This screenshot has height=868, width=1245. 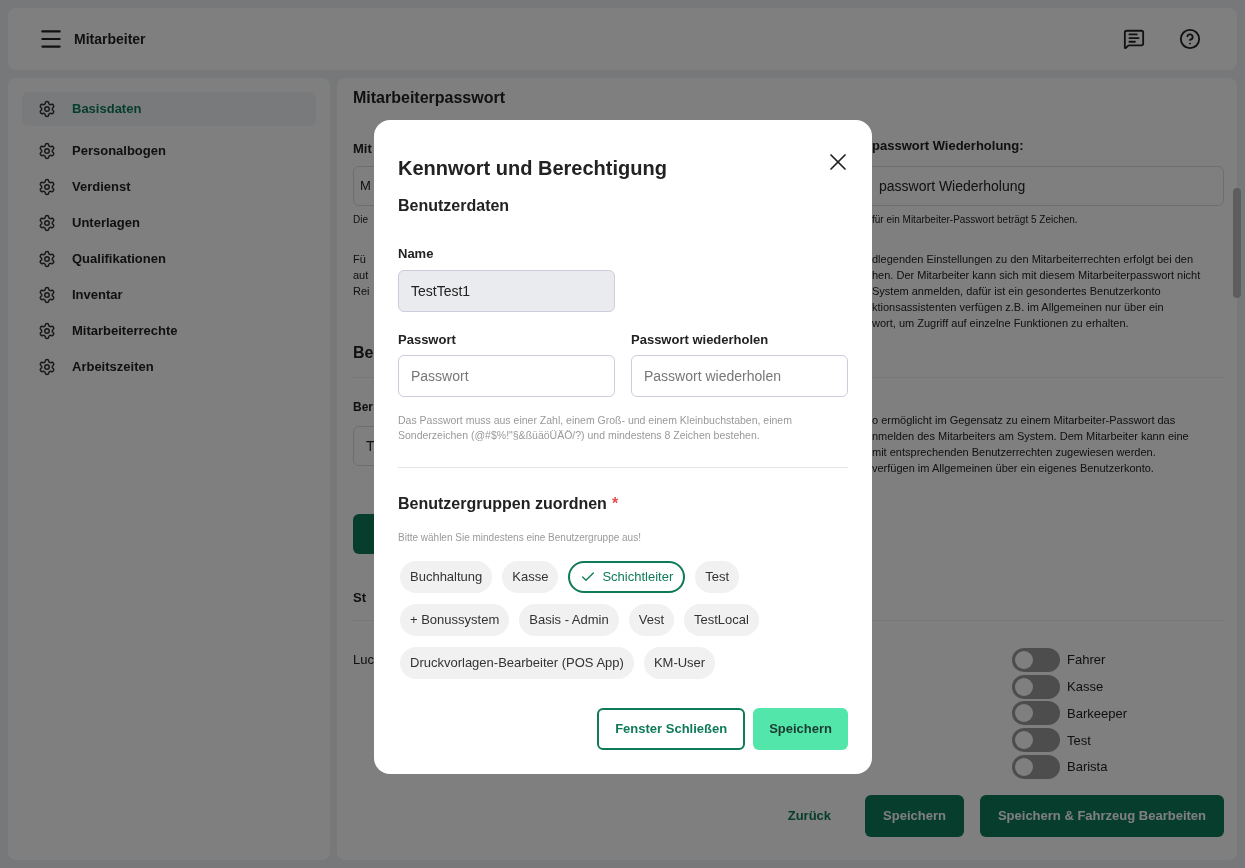 I want to click on password-repeat-field: Passwort wiederholen, so click(x=739, y=376).